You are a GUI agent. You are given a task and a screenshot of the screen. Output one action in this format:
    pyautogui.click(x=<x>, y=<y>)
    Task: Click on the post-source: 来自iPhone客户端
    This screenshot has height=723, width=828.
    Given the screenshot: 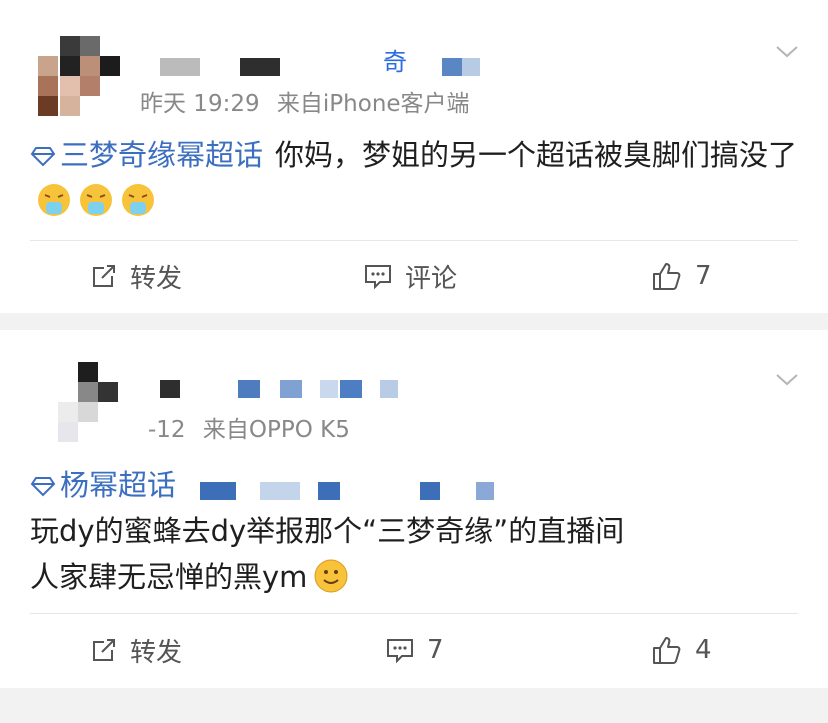 What is the action you would take?
    pyautogui.click(x=373, y=104)
    